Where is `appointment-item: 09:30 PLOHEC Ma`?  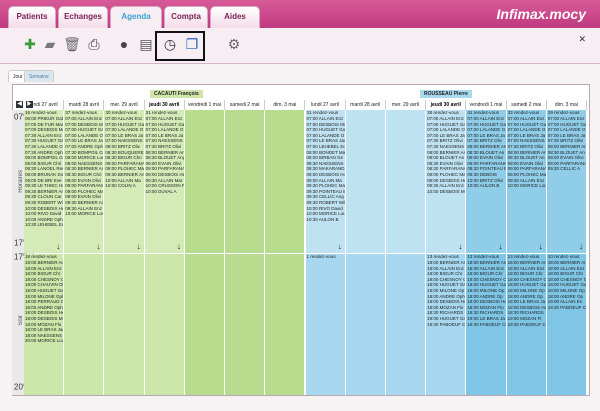
appointment-item: 09:30 PLOHEC Ma is located at coordinates (325, 186).